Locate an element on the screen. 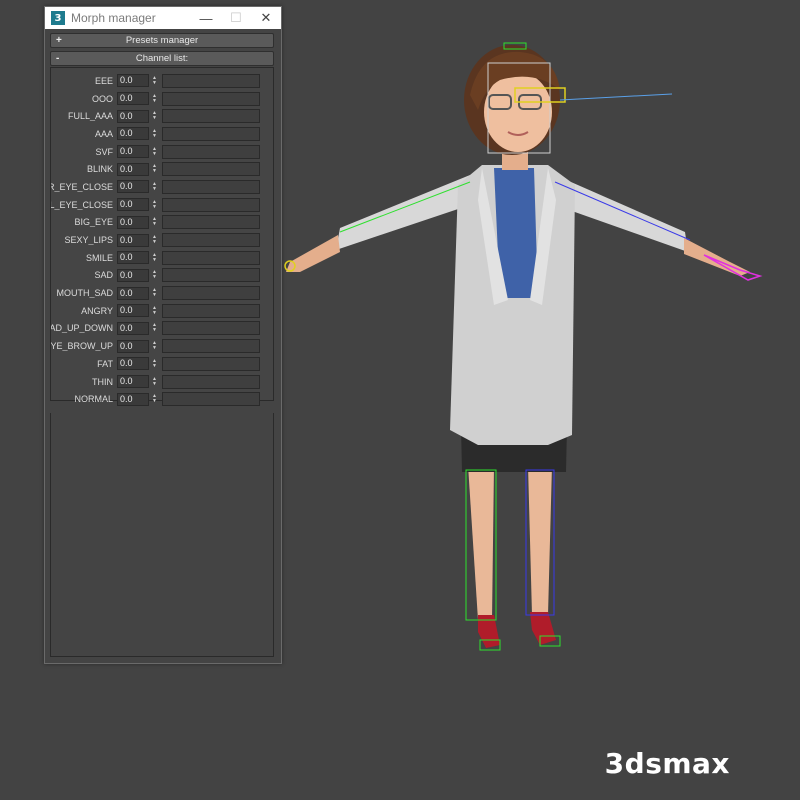  presets-manager-rollout: + Presets manager is located at coordinates (162, 40).